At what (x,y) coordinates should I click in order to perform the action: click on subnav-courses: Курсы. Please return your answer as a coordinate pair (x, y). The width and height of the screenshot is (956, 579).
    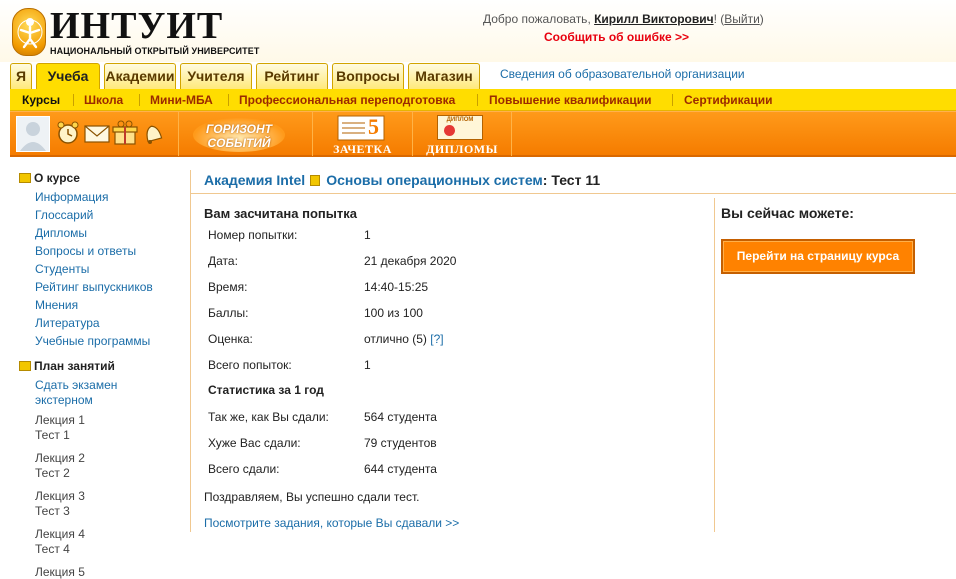
    Looking at the image, I should click on (41, 100).